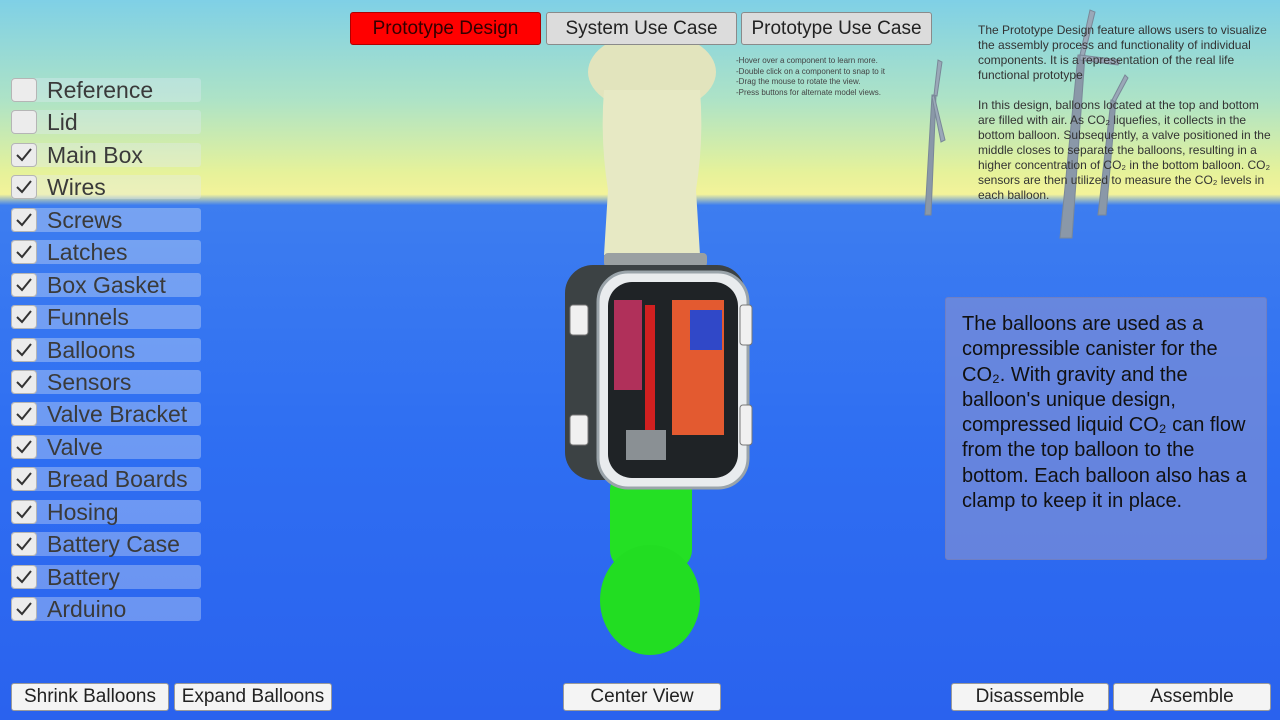 This screenshot has height=720, width=1280. What do you see at coordinates (95, 154) in the screenshot?
I see `toggle-label: Main Box` at bounding box center [95, 154].